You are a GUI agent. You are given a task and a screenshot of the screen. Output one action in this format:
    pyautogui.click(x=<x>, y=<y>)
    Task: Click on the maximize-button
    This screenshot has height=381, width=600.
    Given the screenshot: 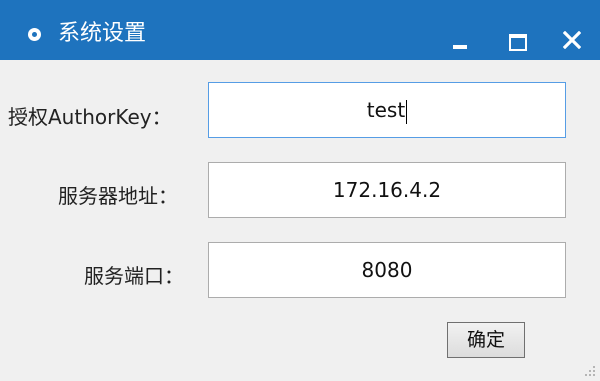 What is the action you would take?
    pyautogui.click(x=518, y=34)
    